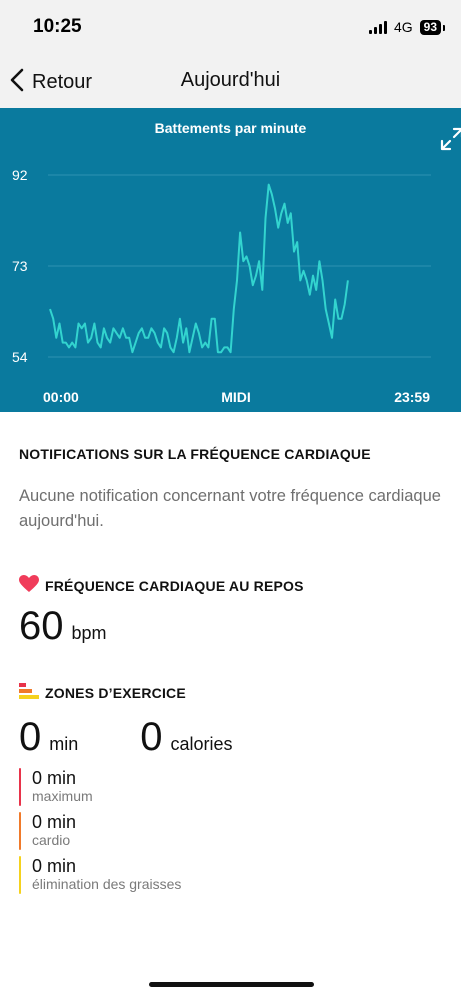 The width and height of the screenshot is (461, 998). I want to click on network-label: 4G, so click(403, 27).